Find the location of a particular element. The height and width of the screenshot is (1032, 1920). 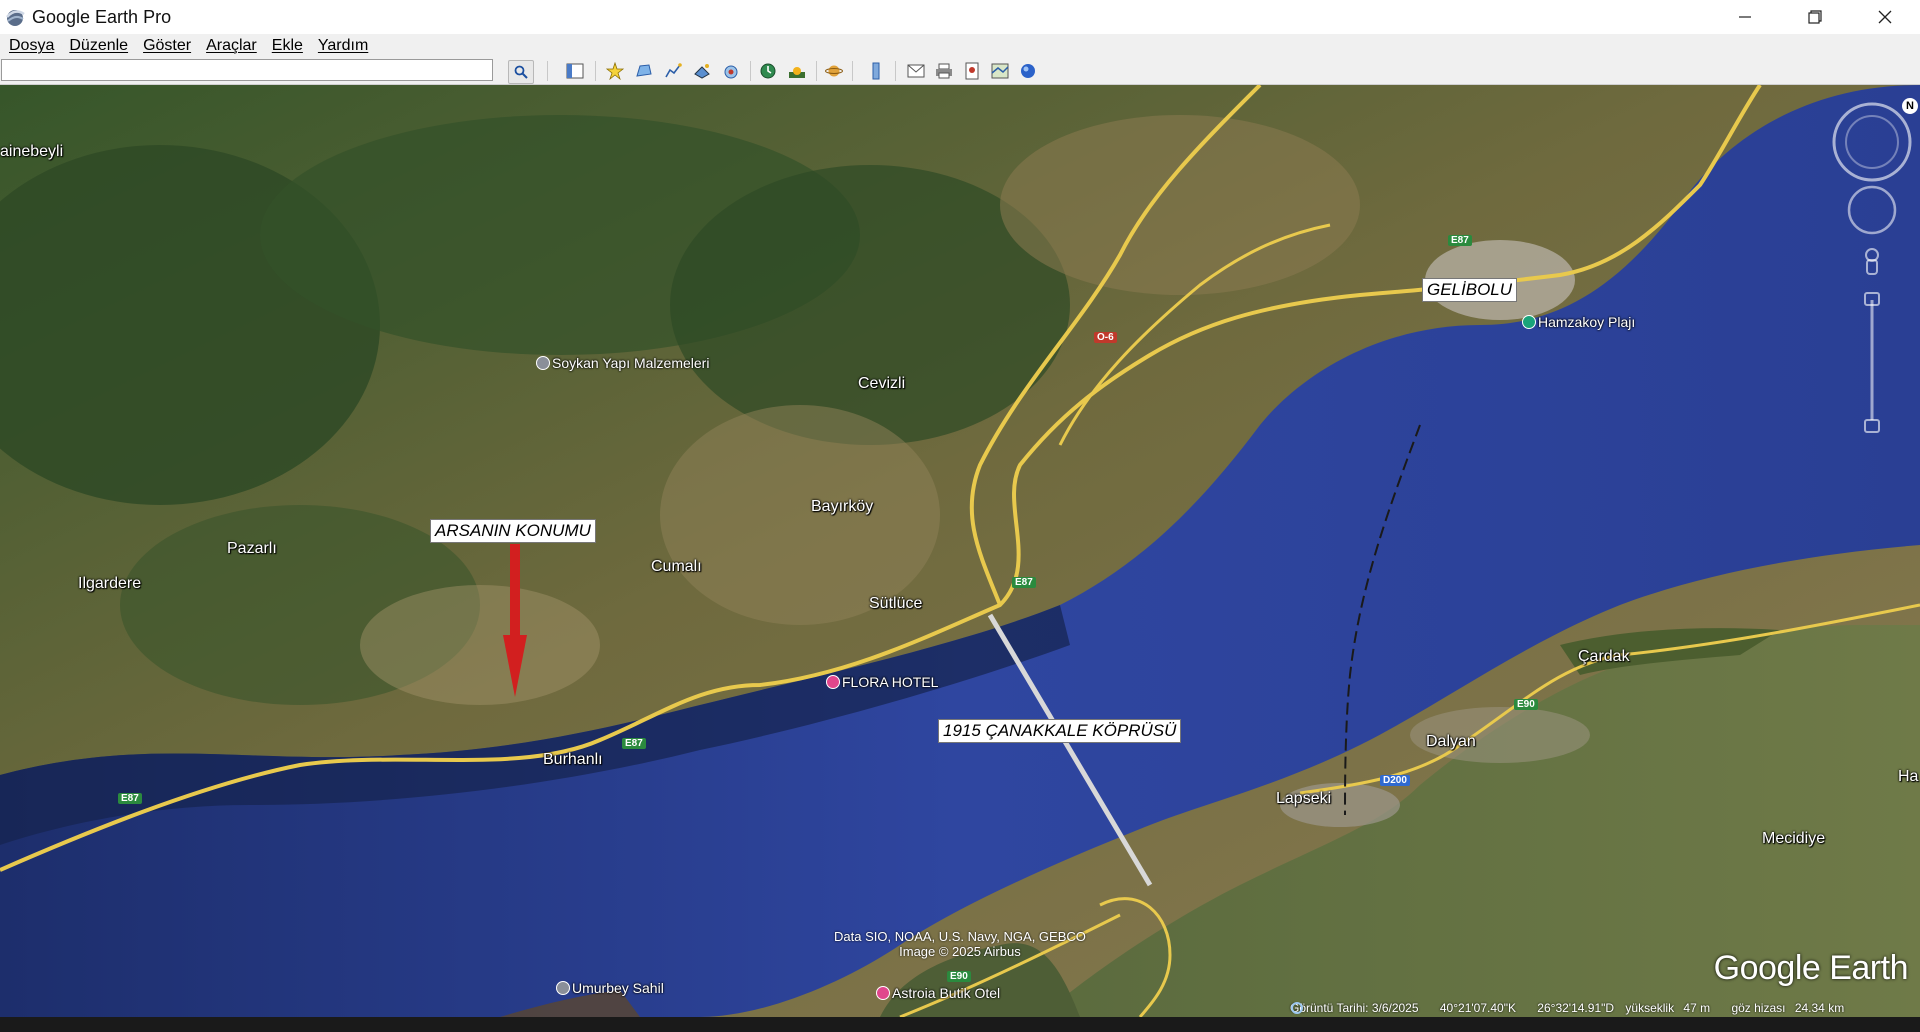

place-label-cumali: Cumalı is located at coordinates (676, 566).